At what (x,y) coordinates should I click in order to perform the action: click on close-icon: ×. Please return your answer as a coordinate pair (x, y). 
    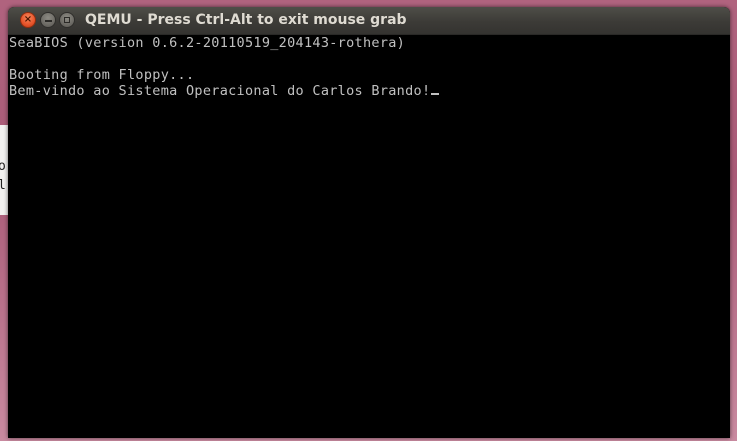
    Looking at the image, I should click on (28, 19).